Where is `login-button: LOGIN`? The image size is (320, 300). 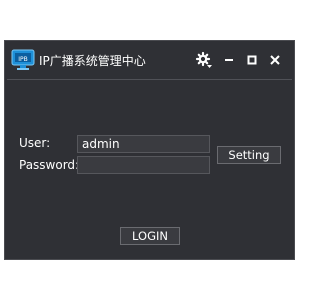
login-button: LOGIN is located at coordinates (150, 236).